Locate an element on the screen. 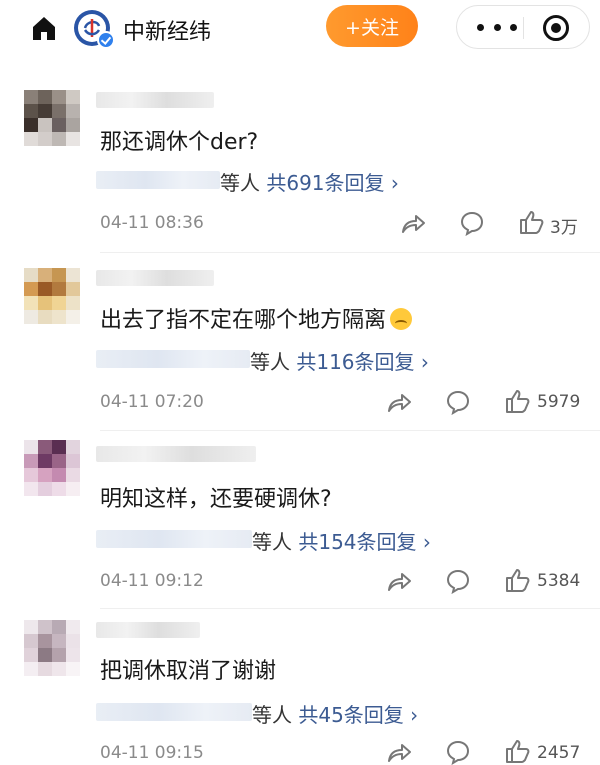 The width and height of the screenshot is (600, 765). sad-emoji-icon is located at coordinates (401, 319).